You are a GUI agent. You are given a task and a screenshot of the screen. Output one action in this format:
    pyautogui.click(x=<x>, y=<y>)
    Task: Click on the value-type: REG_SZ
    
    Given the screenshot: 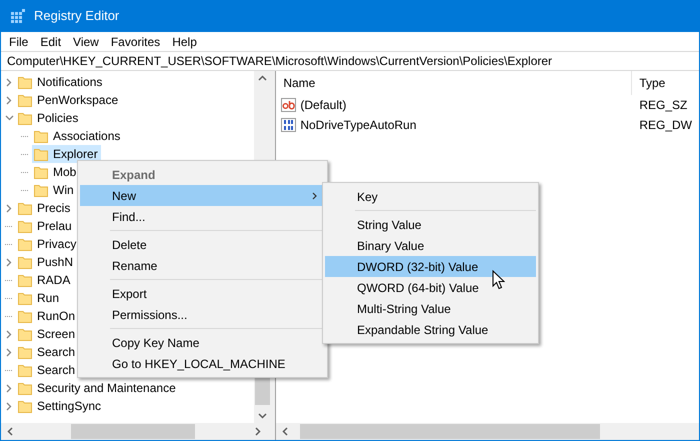 What is the action you would take?
    pyautogui.click(x=663, y=105)
    